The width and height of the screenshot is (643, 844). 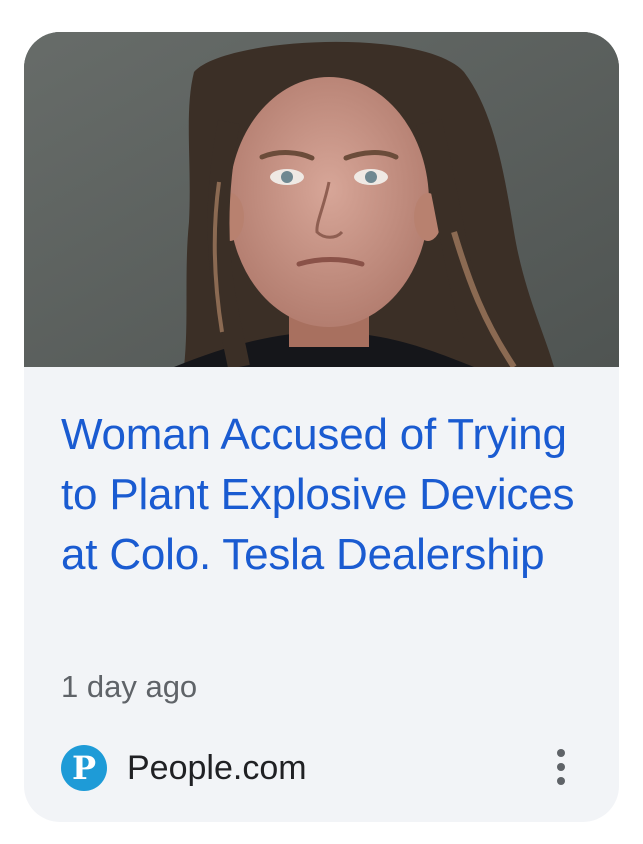 I want to click on article-timestamp: 1 day ago, so click(x=129, y=686).